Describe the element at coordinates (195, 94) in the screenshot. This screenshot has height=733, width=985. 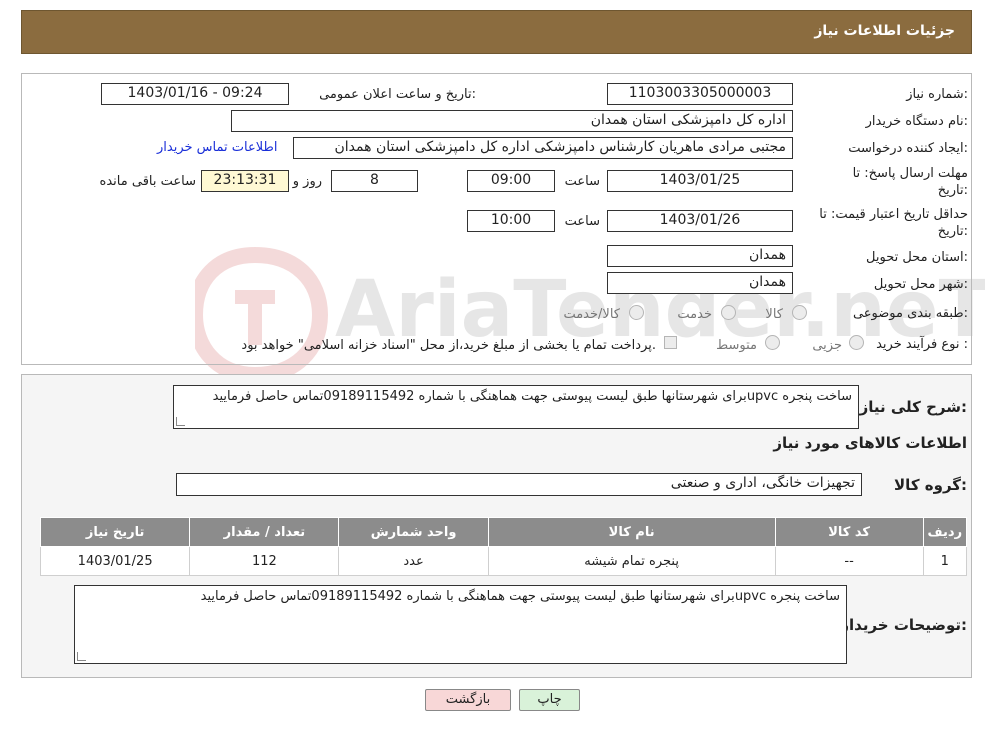
I see `announce-field: 1403/01/16 - 09:24` at that location.